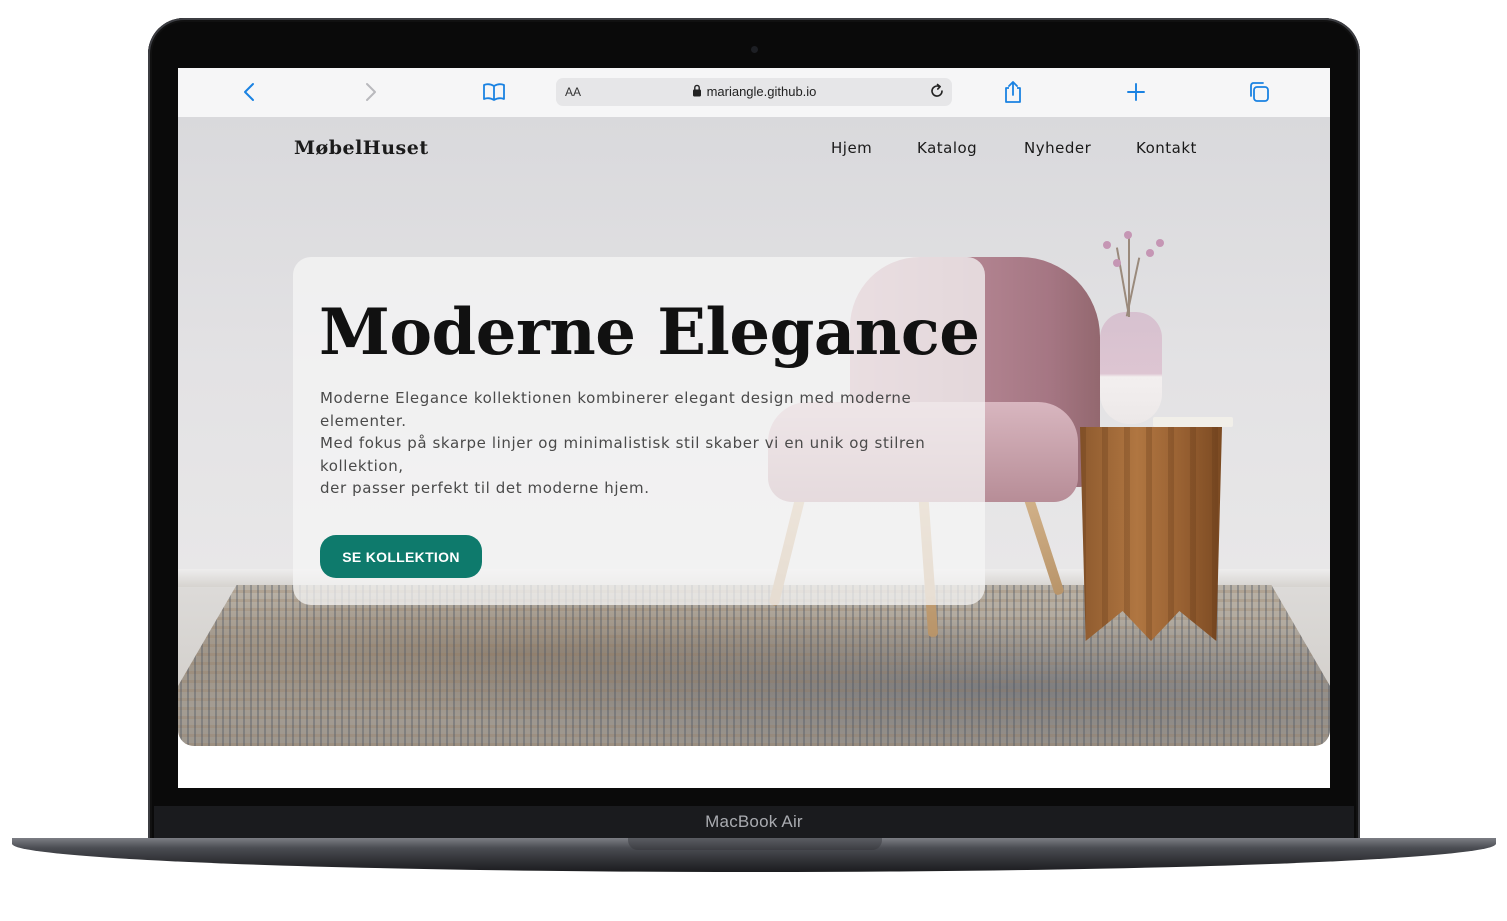 This screenshot has height=921, width=1507. Describe the element at coordinates (1259, 92) in the screenshot. I see `tabs-icon` at that location.